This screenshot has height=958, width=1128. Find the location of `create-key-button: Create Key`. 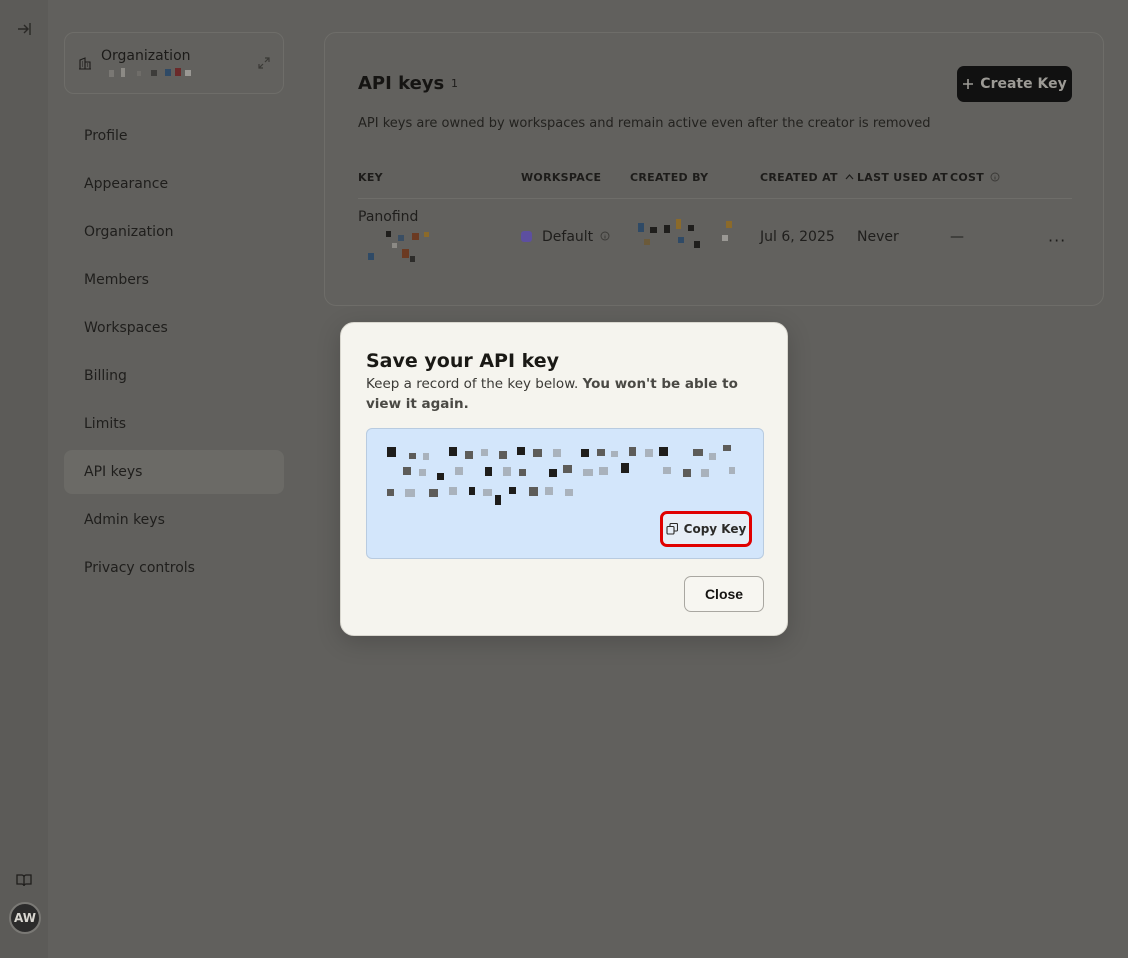

create-key-button: Create Key is located at coordinates (1014, 84).